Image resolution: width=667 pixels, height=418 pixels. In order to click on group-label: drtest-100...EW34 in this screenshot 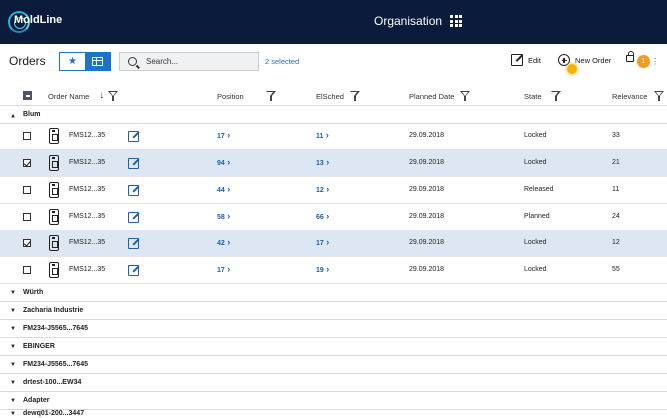, I will do `click(52, 382)`.